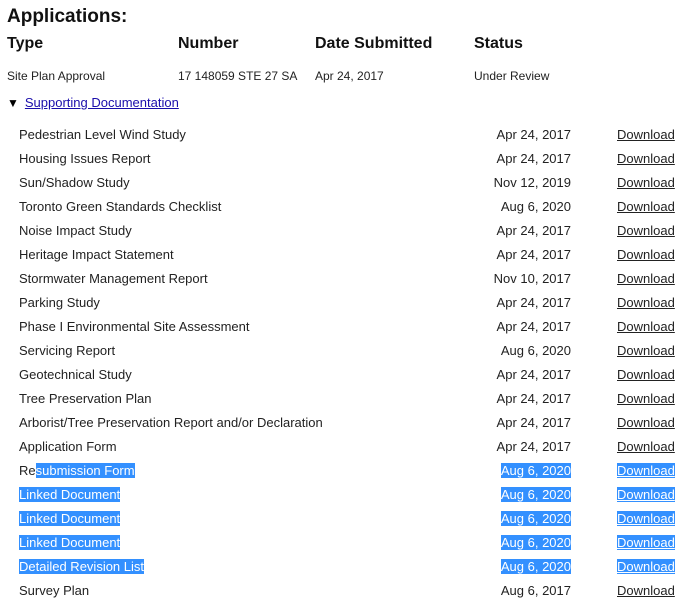 This screenshot has height=603, width=693. Describe the element at coordinates (498, 43) in the screenshot. I see `column-header-status: Status` at that location.